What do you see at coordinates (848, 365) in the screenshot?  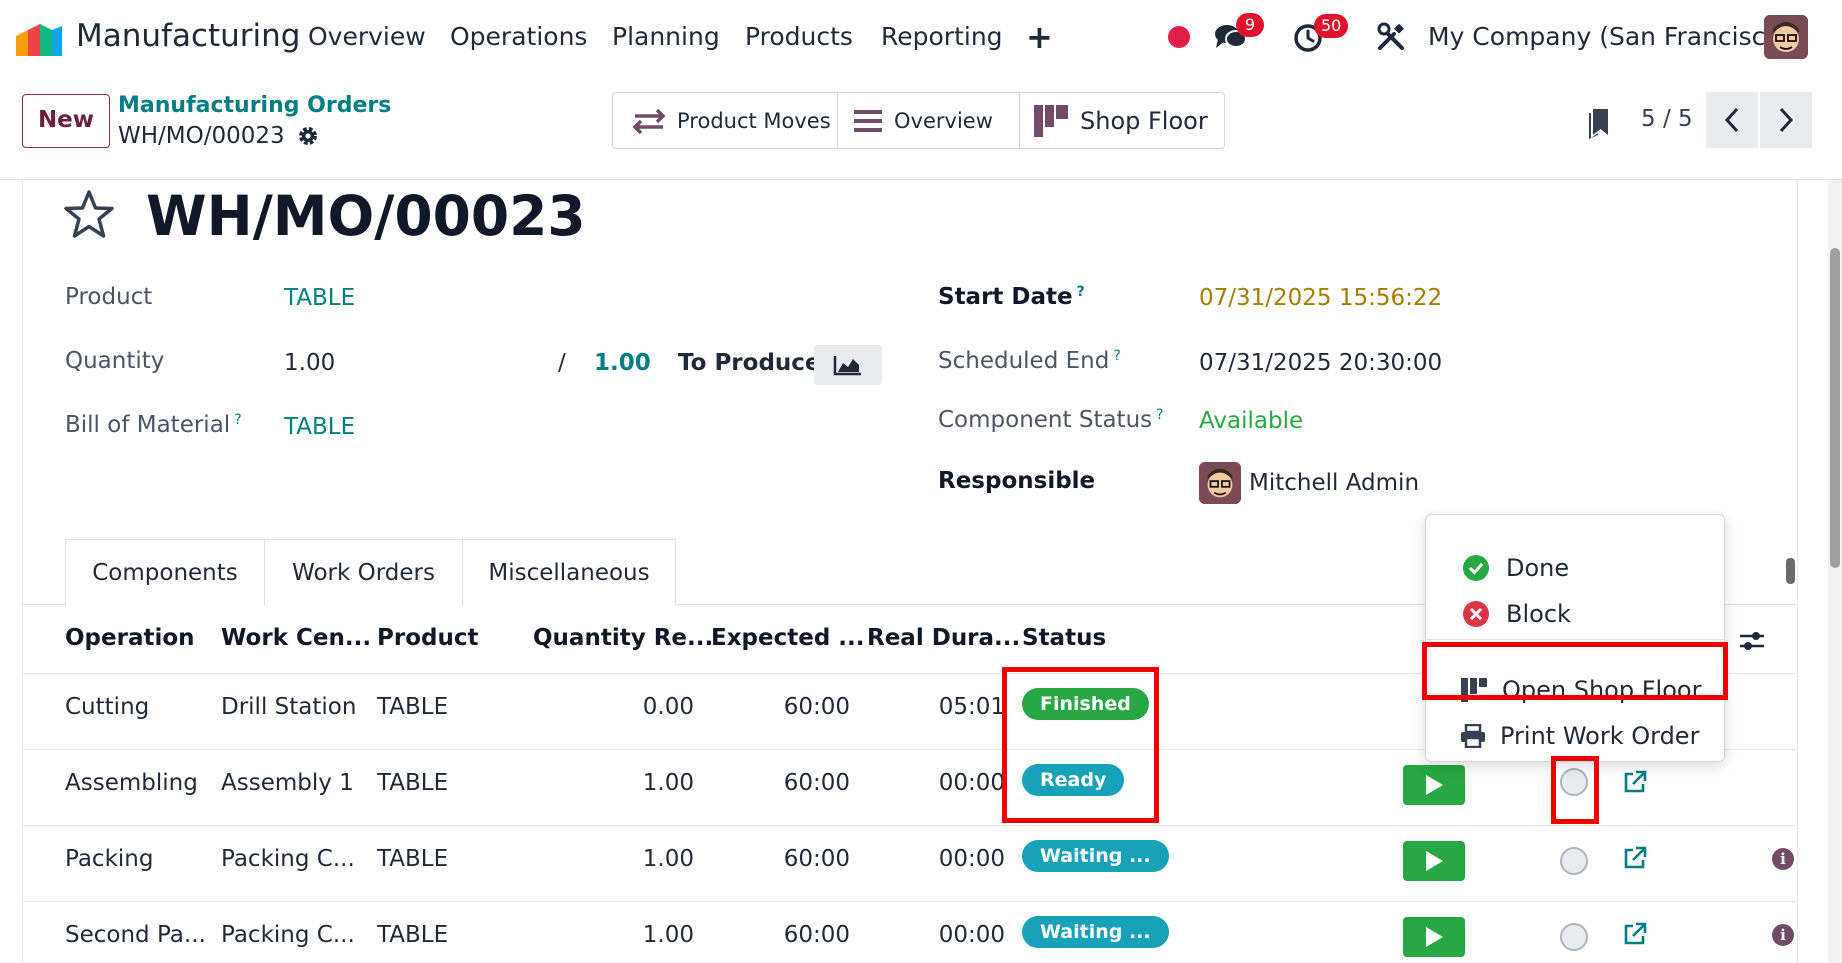 I see `forecast-chart-button` at bounding box center [848, 365].